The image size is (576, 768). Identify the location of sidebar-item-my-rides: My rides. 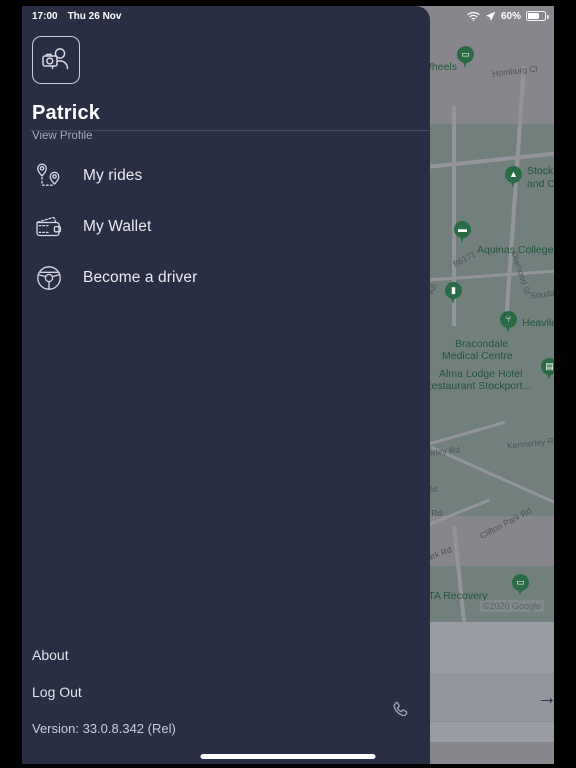
(226, 175).